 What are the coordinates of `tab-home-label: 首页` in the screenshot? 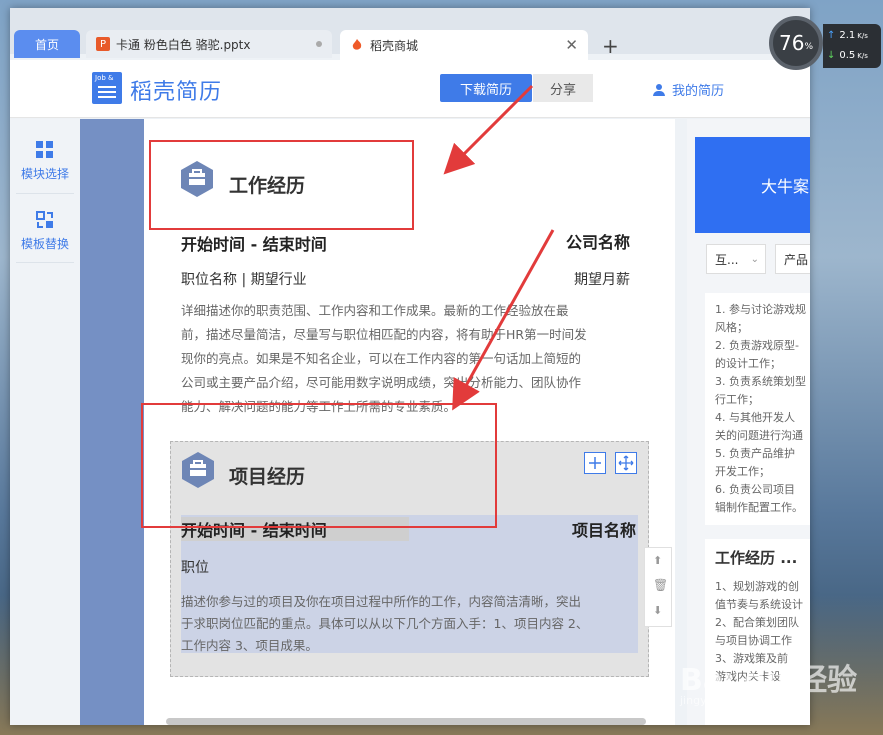 It's located at (46, 44).